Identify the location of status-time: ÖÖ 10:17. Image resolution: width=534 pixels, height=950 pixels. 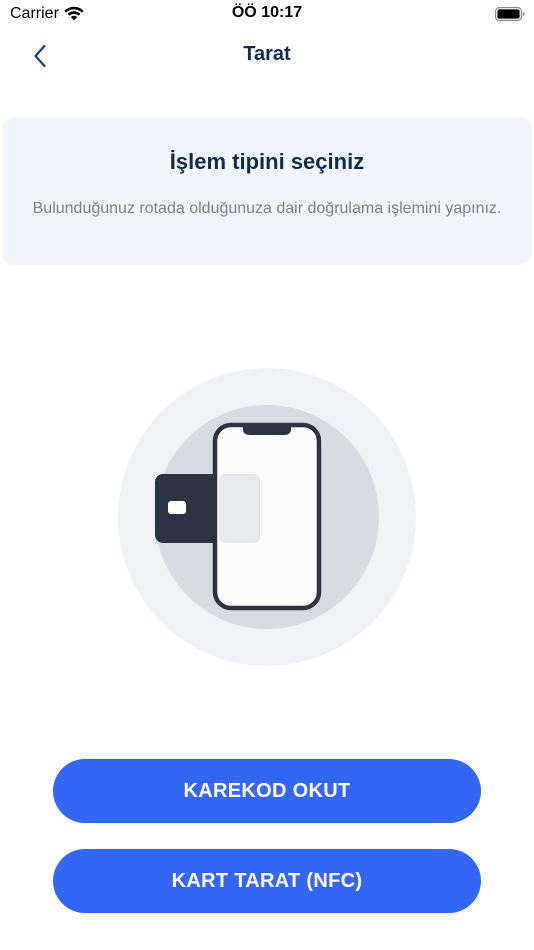
(267, 12).